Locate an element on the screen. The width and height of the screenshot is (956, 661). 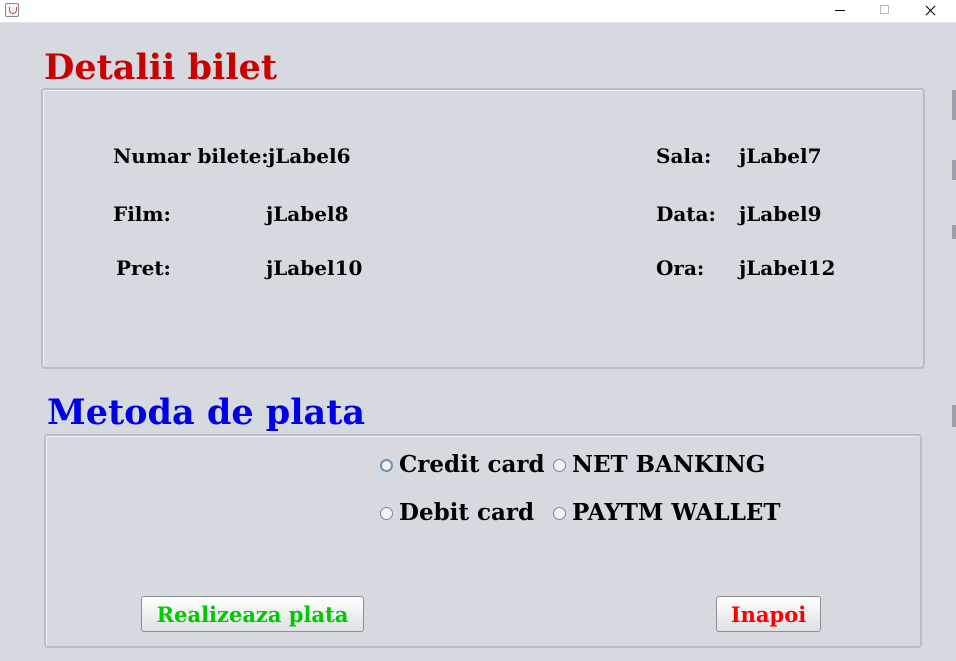
ticket-count-label: Numar bilete: is located at coordinates (191, 156).